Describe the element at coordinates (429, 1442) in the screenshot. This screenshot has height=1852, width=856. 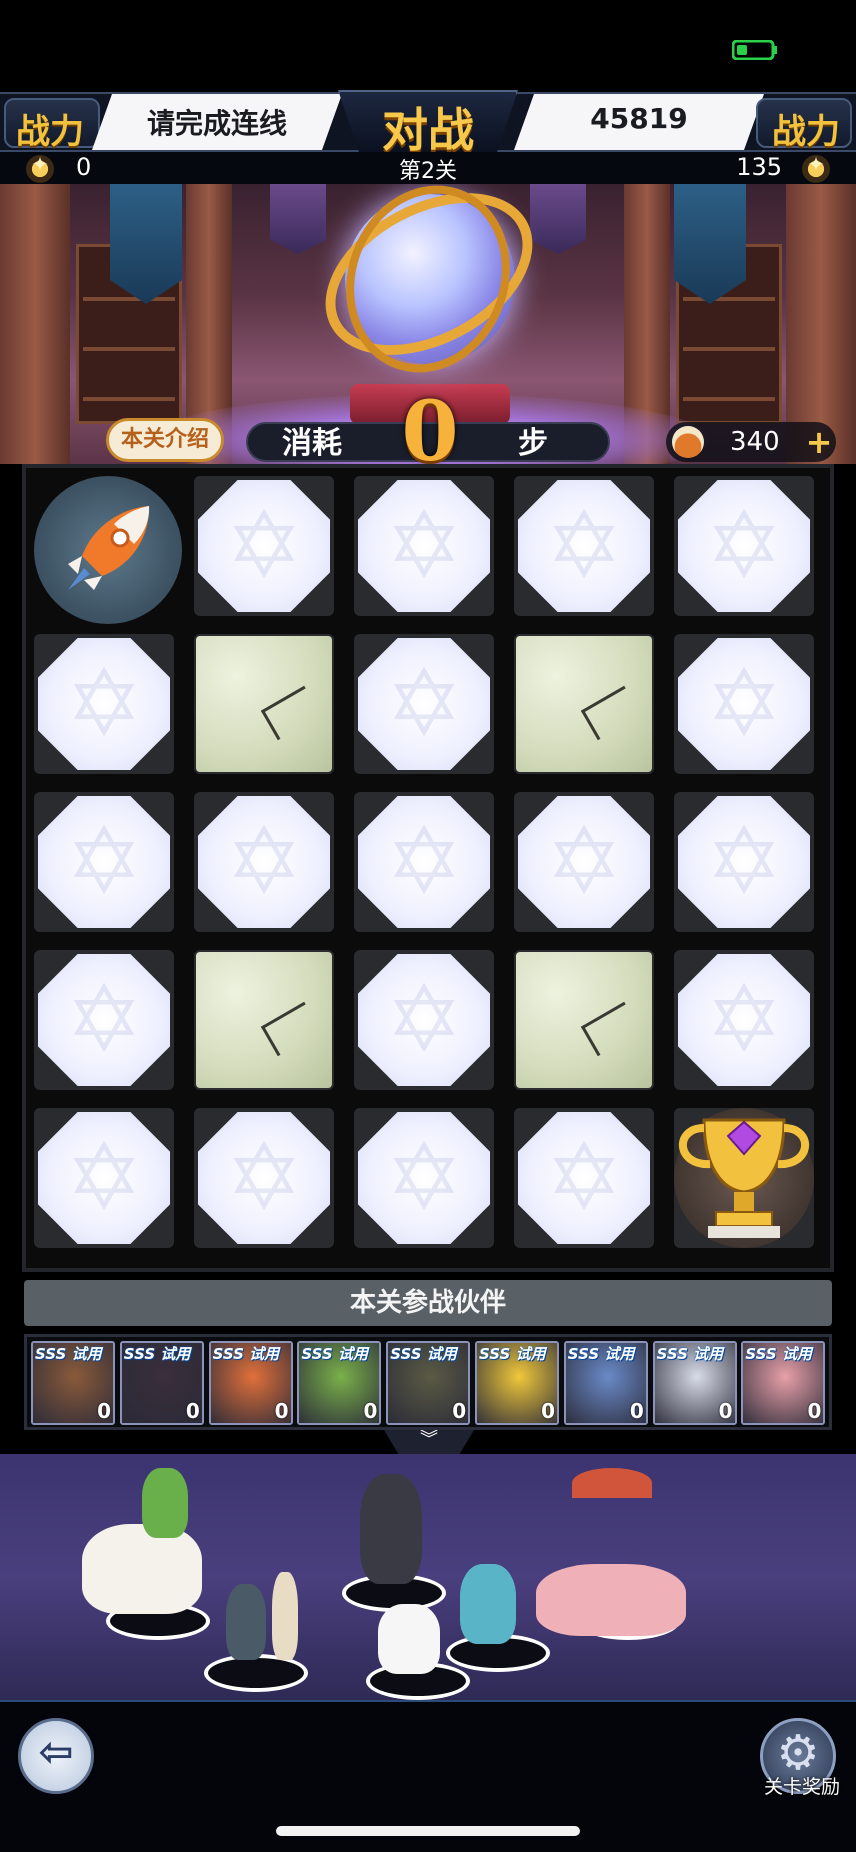
I see `chevron-down-icon: ︾` at that location.